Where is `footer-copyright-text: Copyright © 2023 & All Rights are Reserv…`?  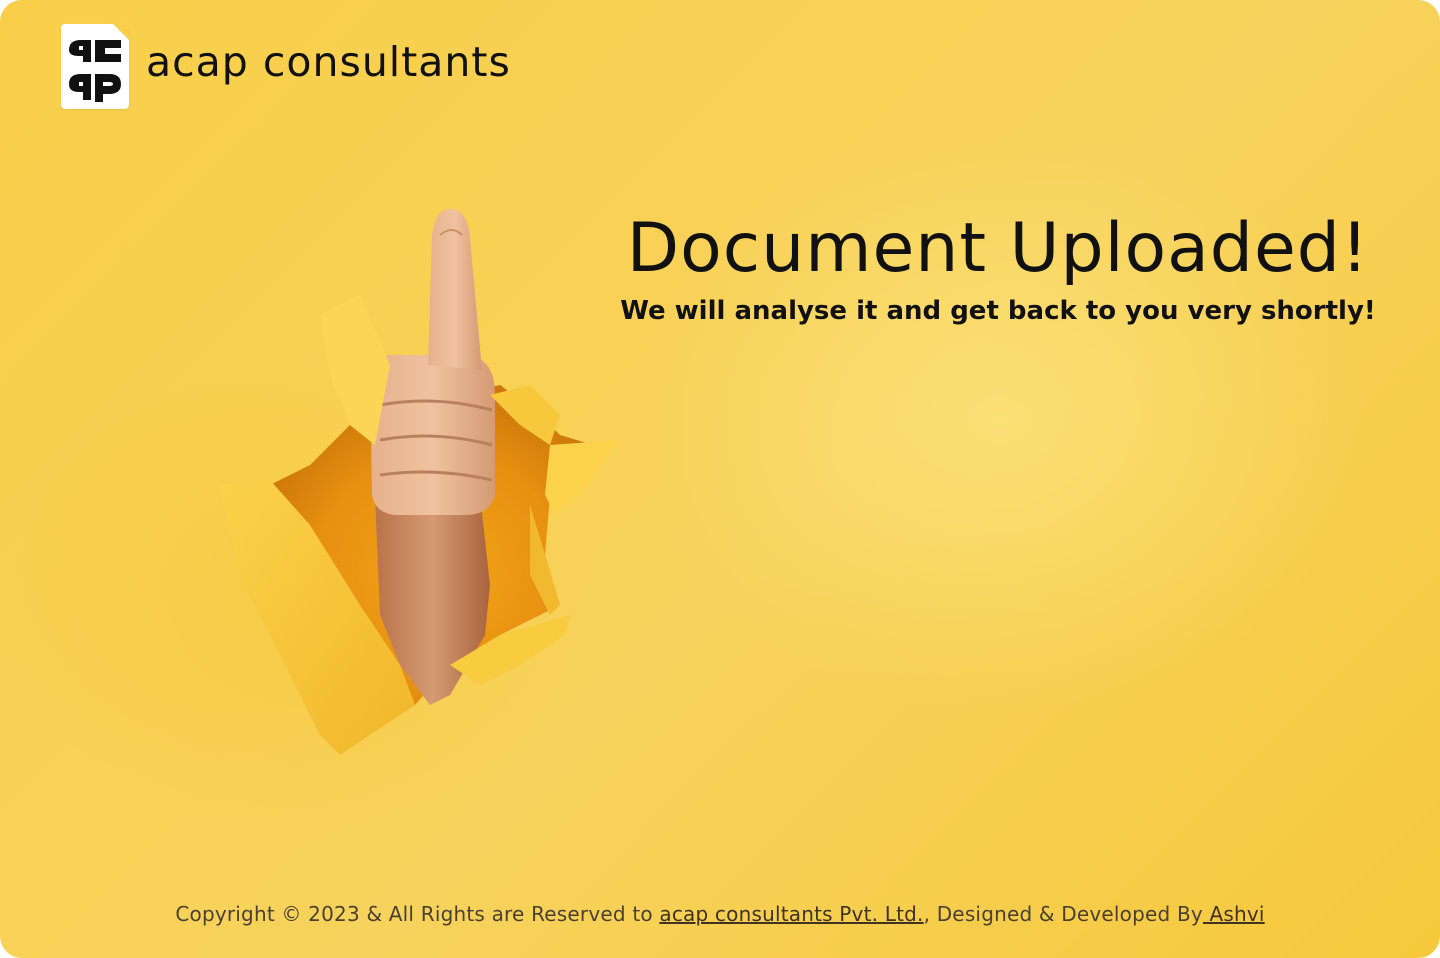 footer-copyright-text: Copyright © 2023 & All Rights are Reserv… is located at coordinates (417, 914).